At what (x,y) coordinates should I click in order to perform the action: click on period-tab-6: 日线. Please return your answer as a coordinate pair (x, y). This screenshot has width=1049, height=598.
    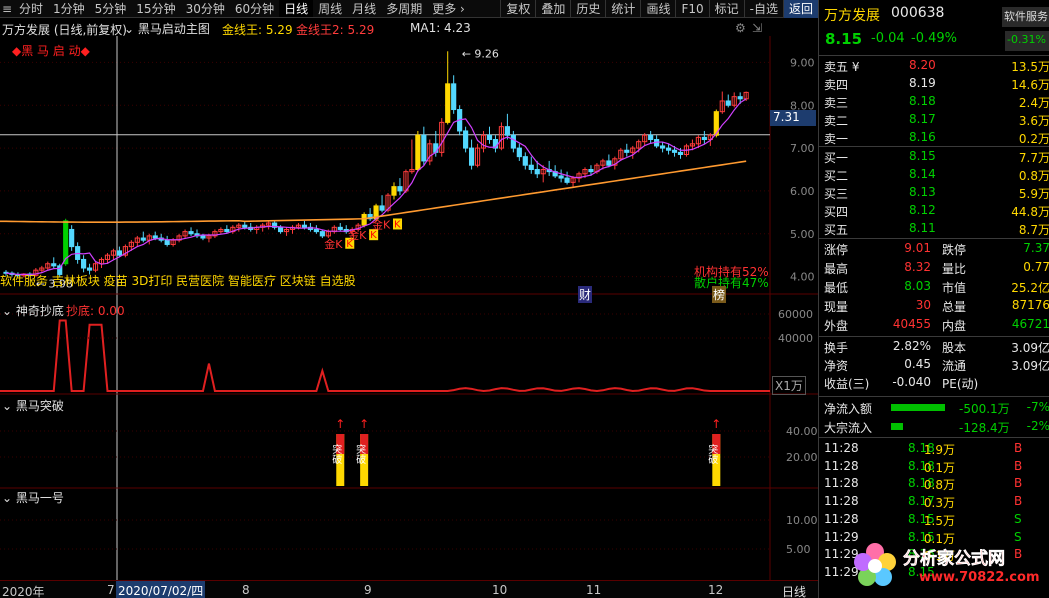
    Looking at the image, I should click on (296, 8).